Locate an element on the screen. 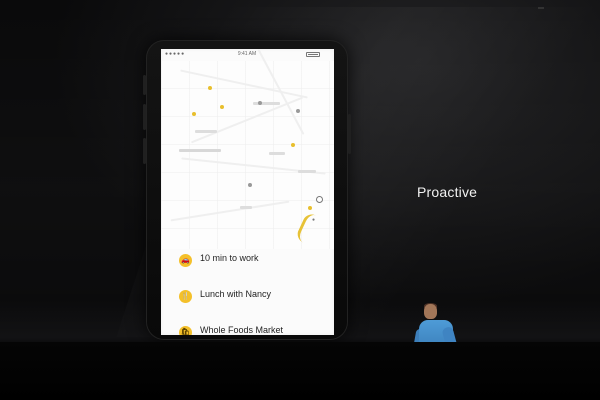 The height and width of the screenshot is (400, 600). mute-switch is located at coordinates (144, 85).